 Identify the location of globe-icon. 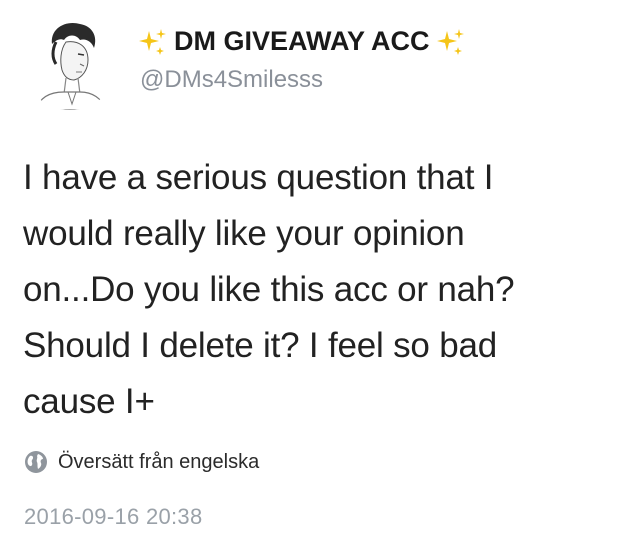
(36, 462).